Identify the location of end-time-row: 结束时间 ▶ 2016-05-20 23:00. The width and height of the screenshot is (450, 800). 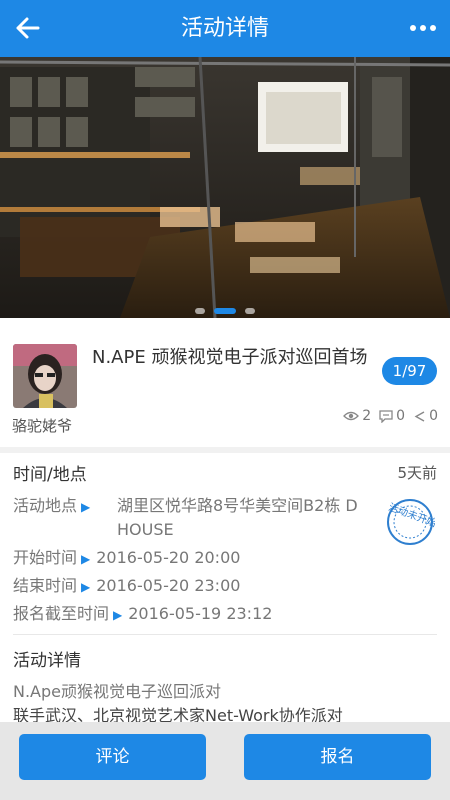
(126, 586).